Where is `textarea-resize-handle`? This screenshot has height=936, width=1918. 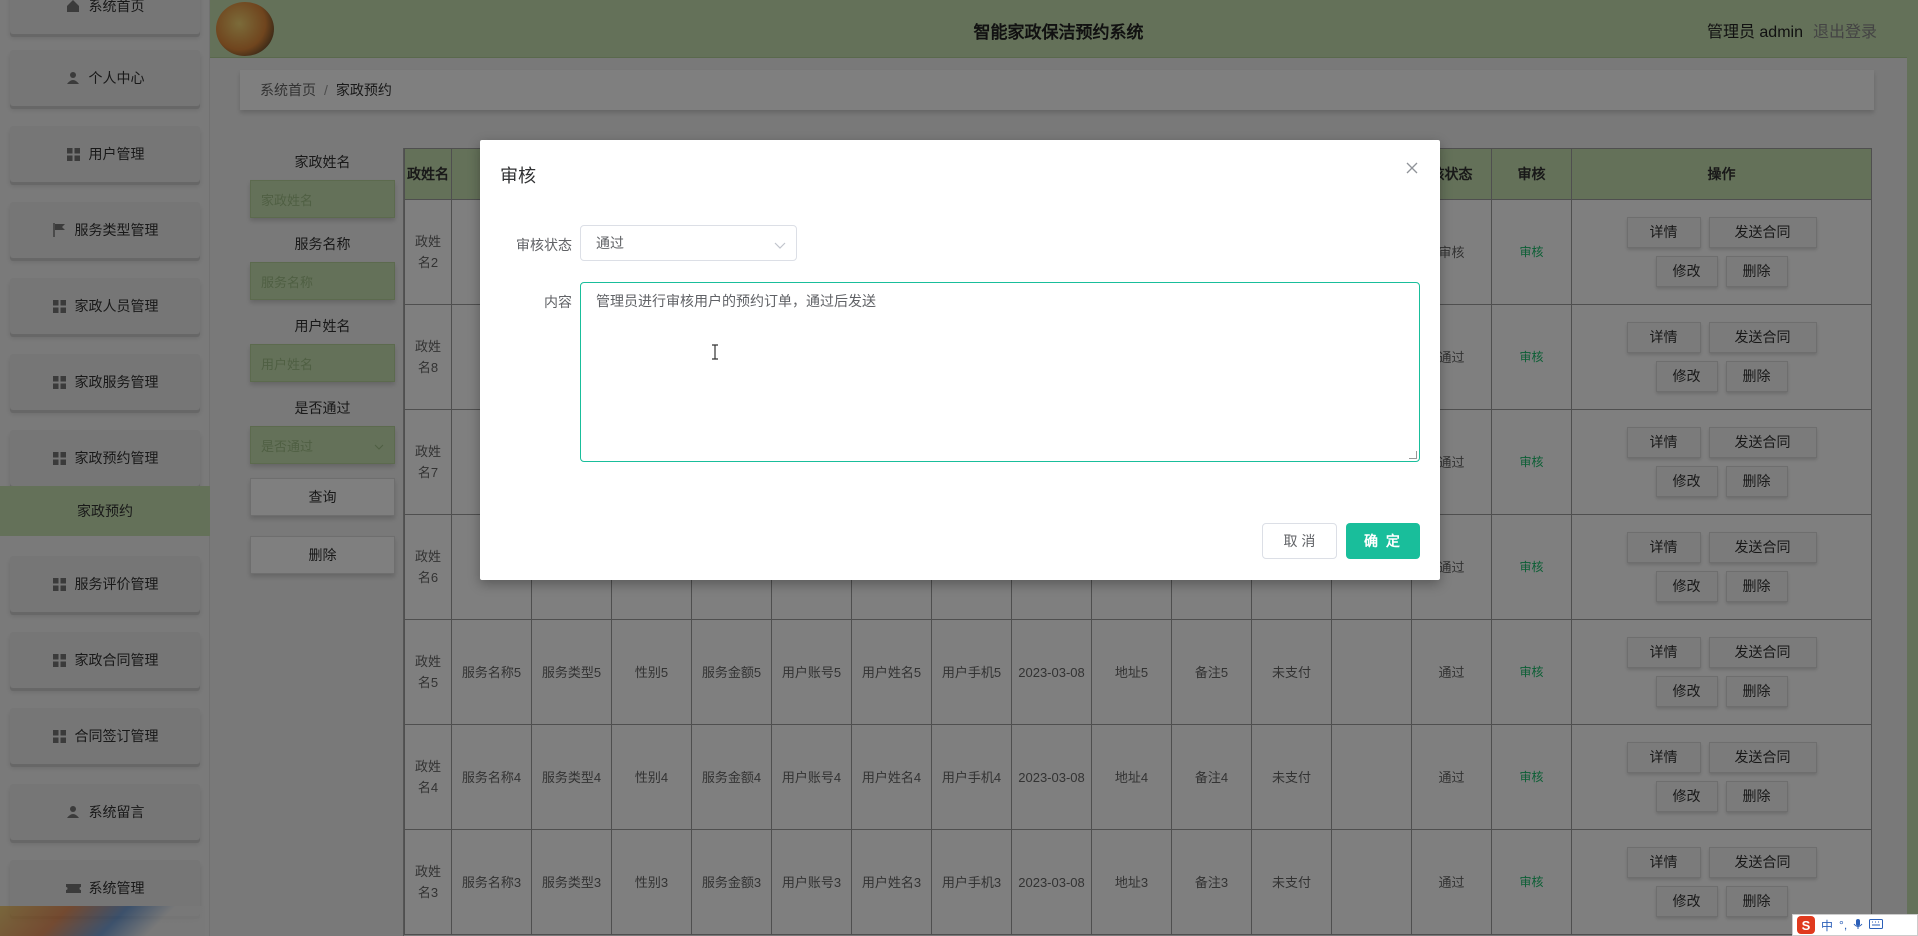
textarea-resize-handle is located at coordinates (1413, 455).